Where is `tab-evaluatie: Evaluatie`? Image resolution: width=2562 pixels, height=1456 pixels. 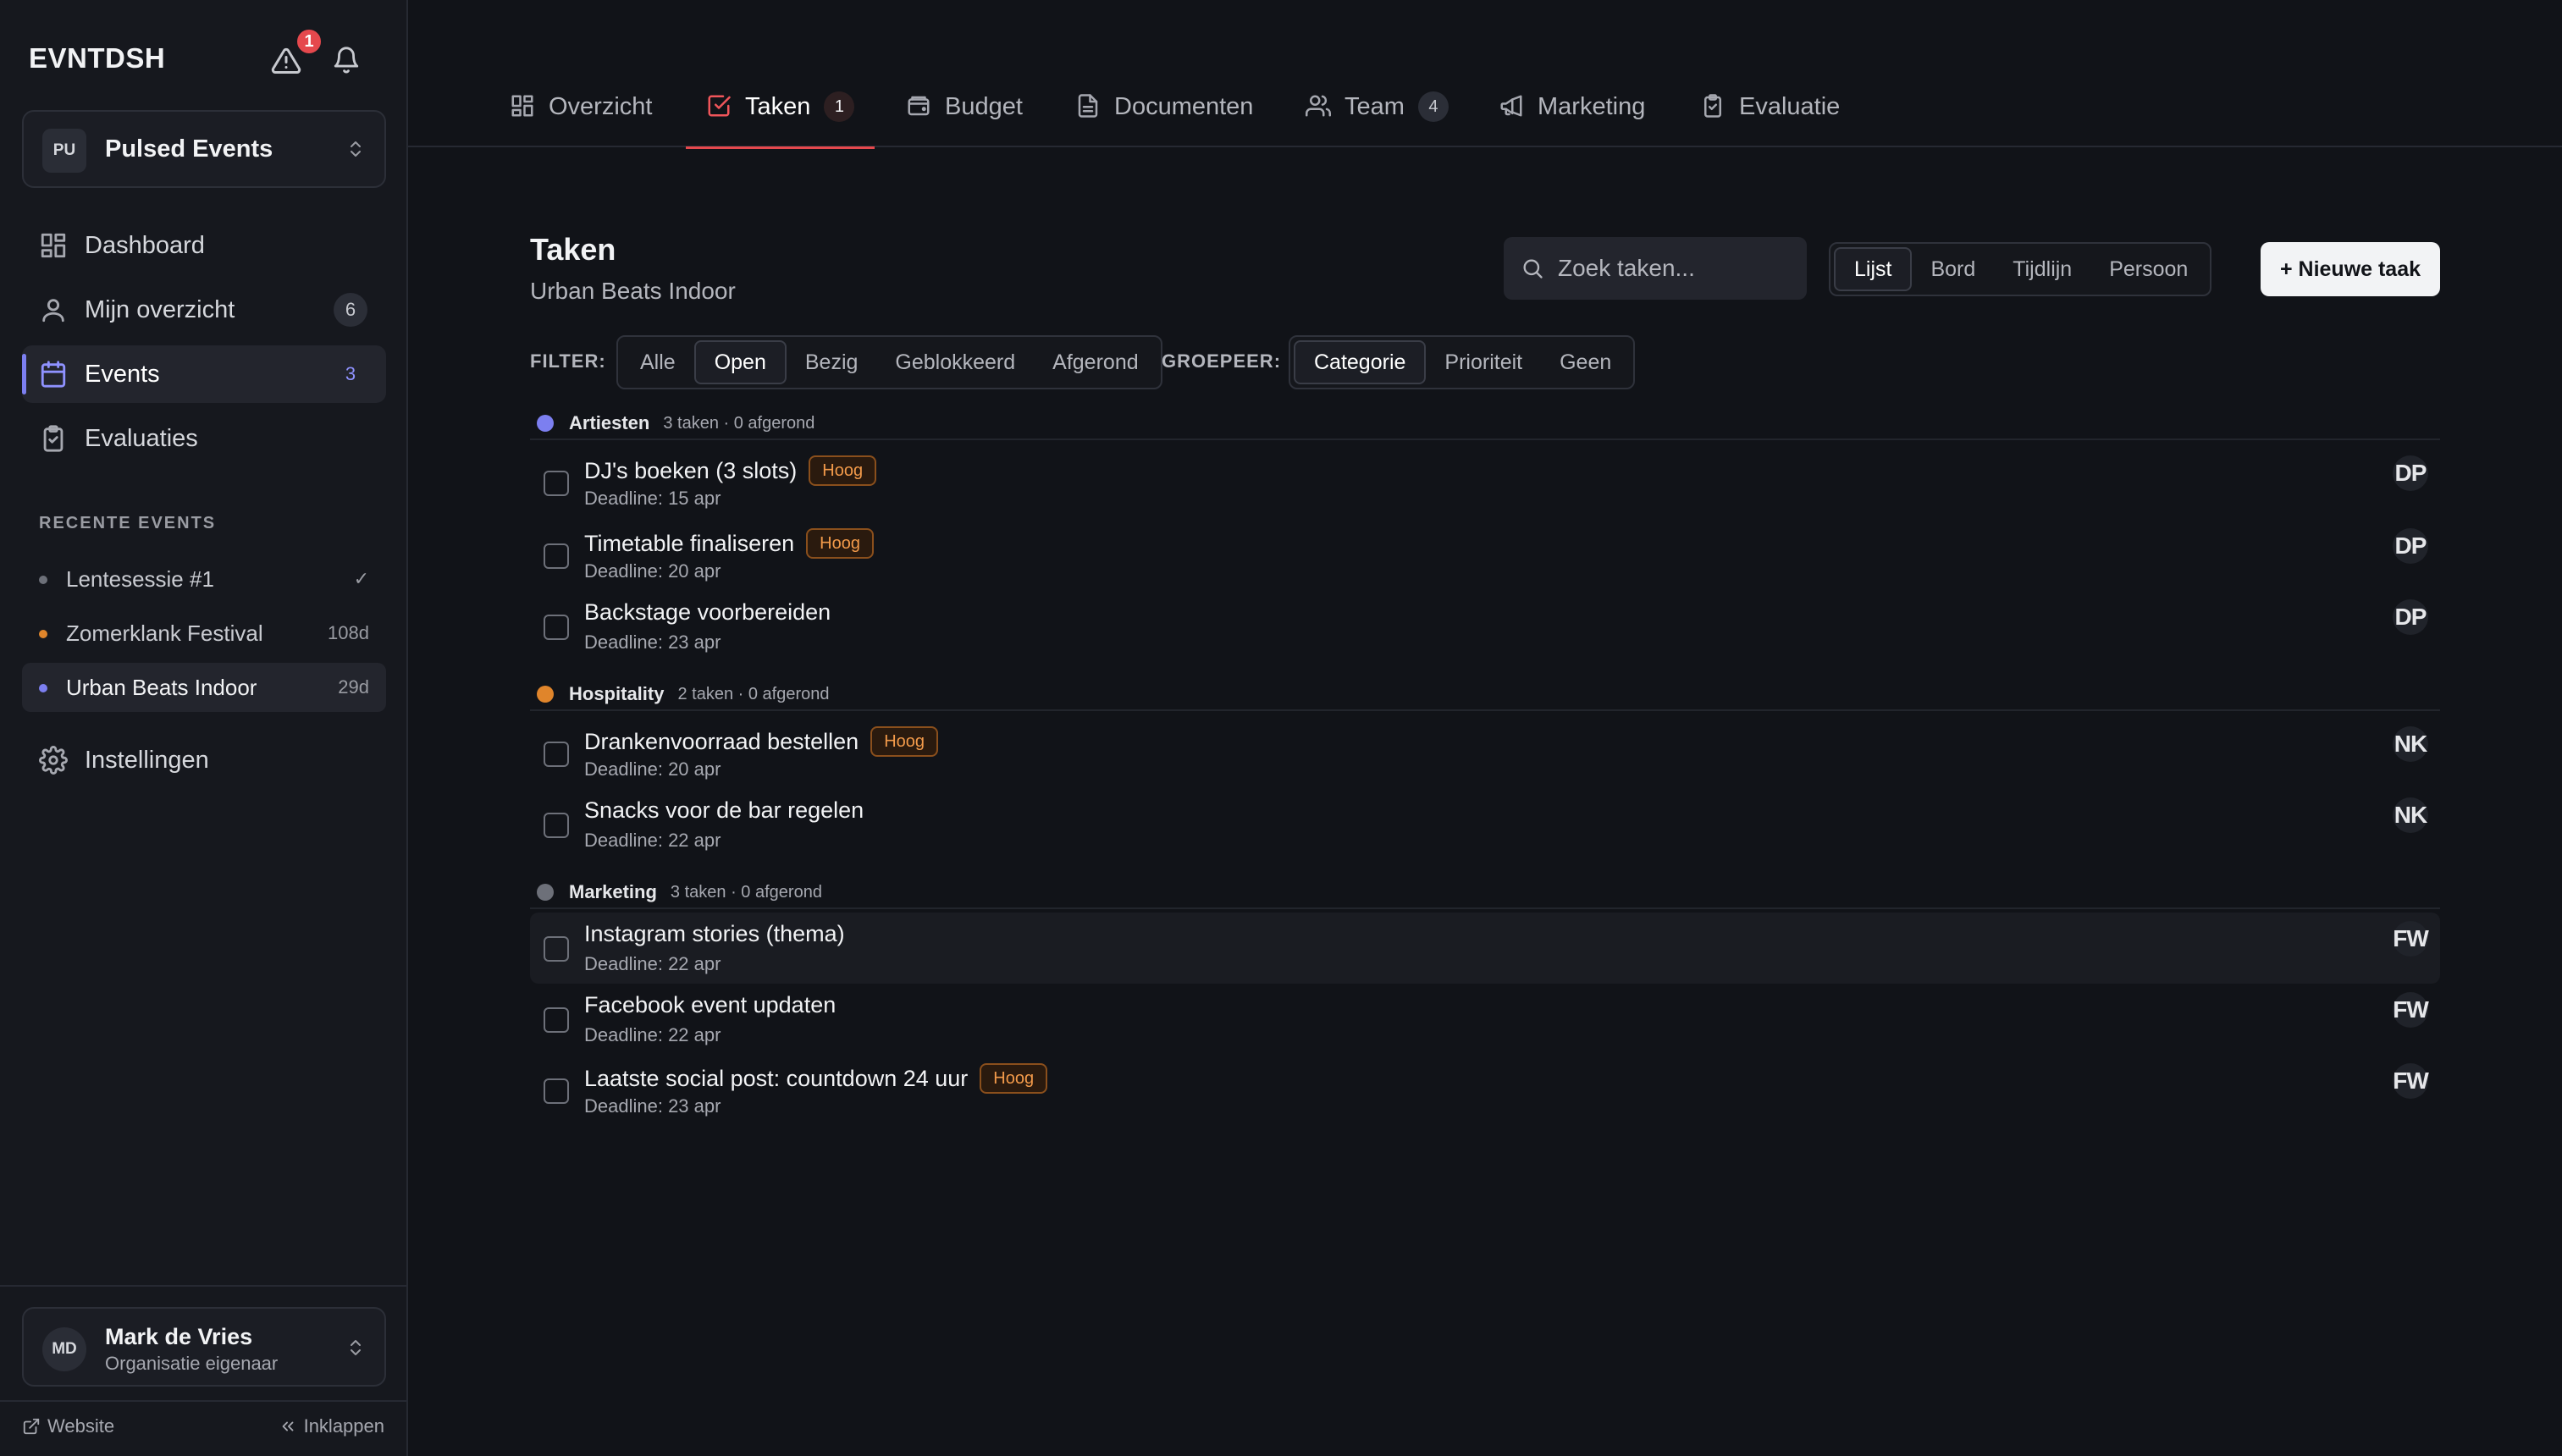
tab-evaluatie: Evaluatie is located at coordinates (1770, 115).